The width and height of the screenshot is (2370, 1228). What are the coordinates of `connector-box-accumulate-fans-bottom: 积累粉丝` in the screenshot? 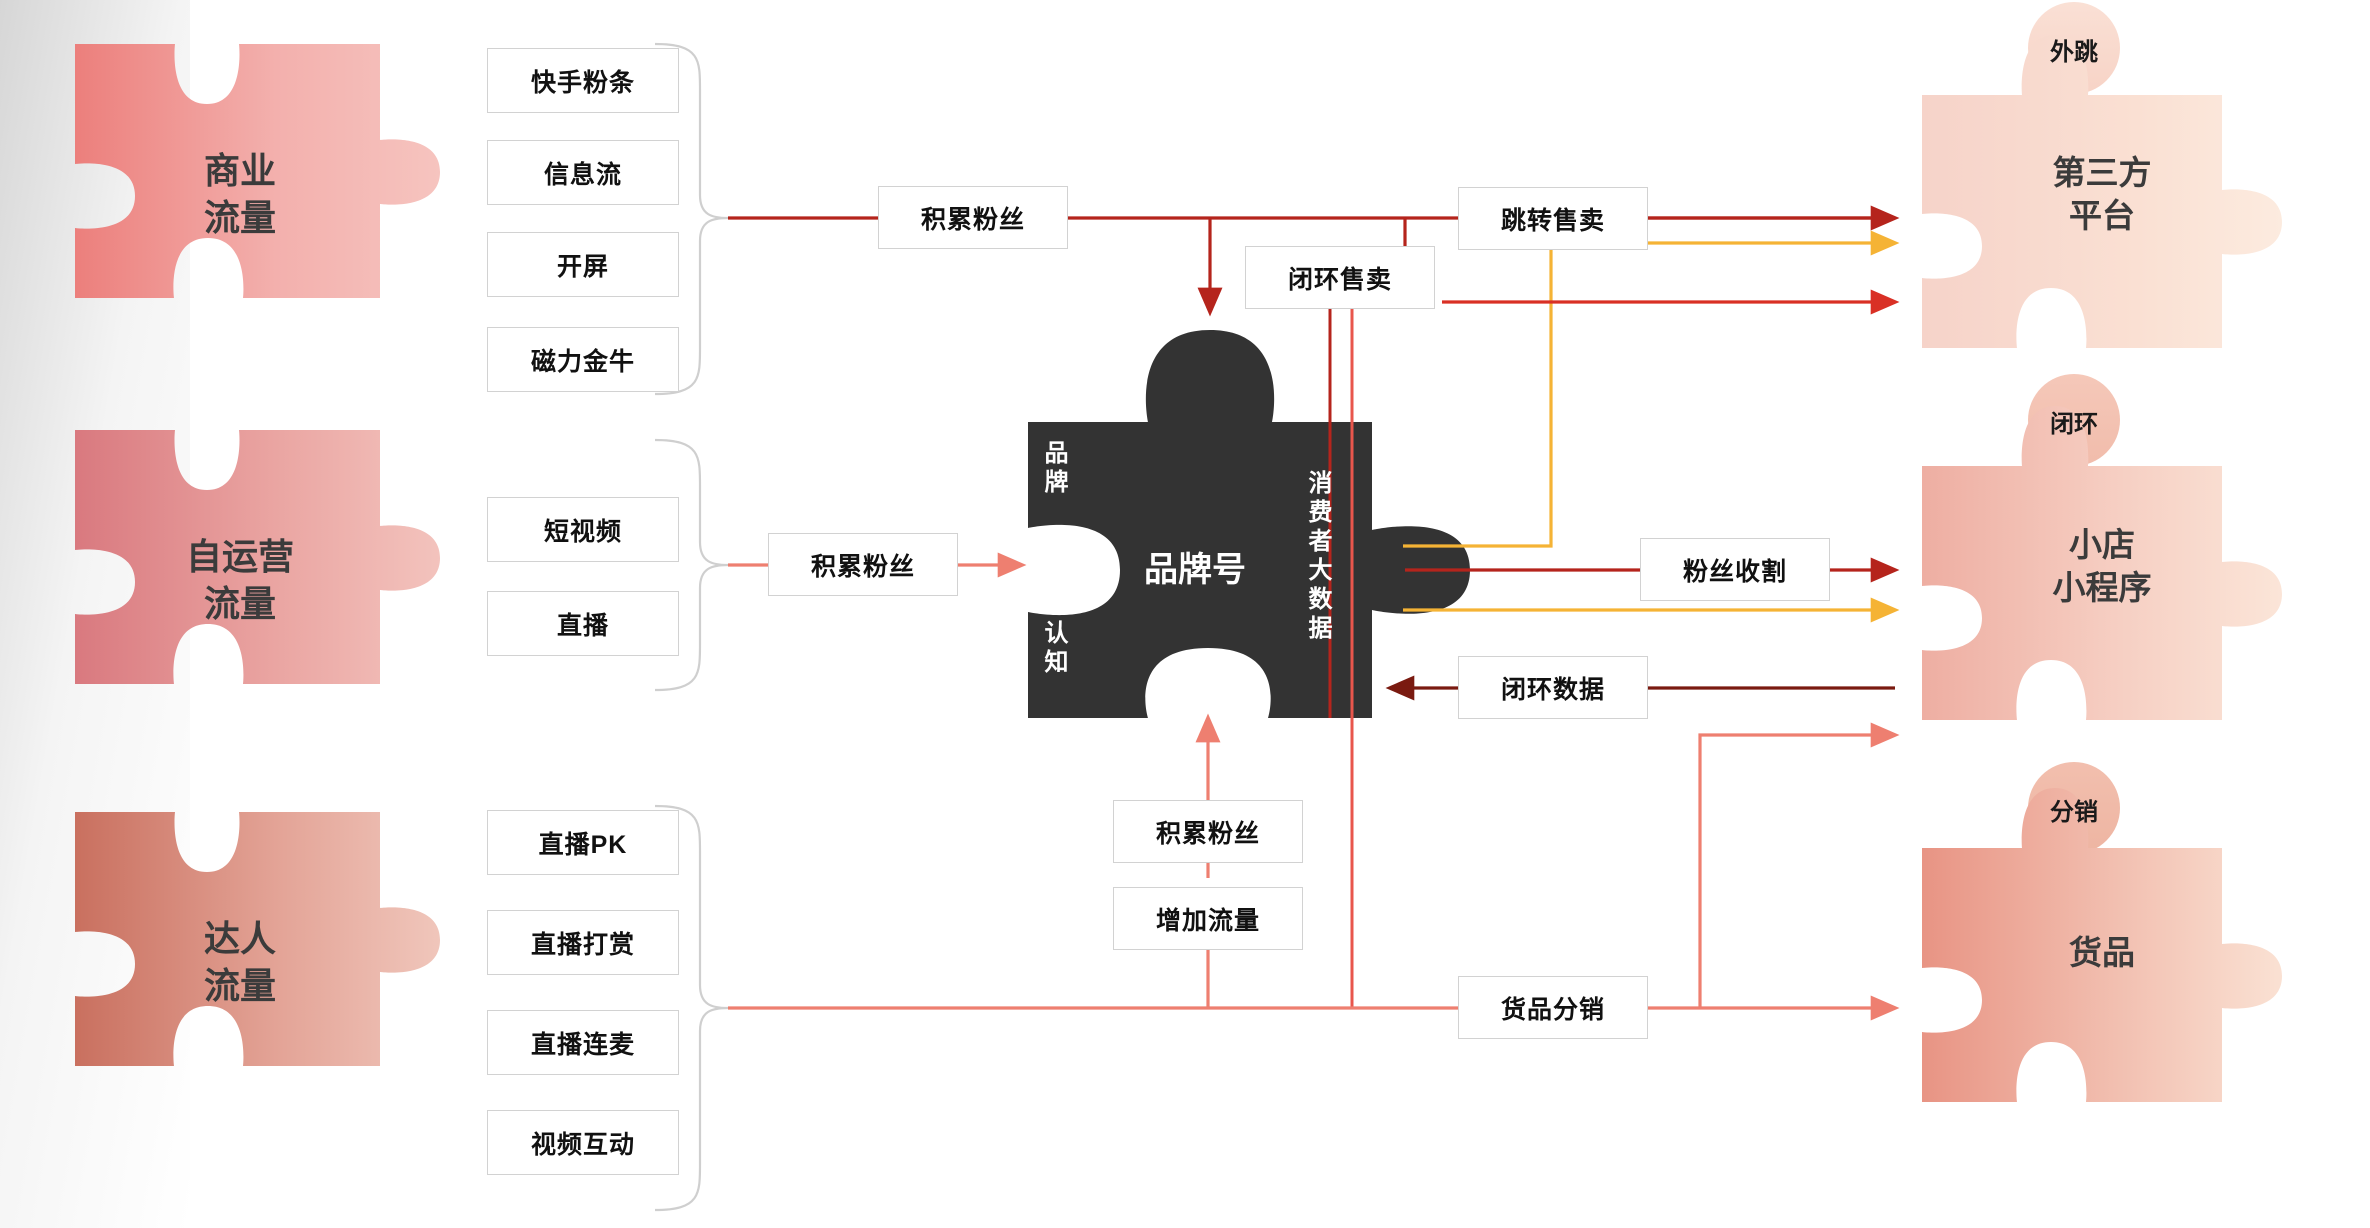 It's located at (1208, 831).